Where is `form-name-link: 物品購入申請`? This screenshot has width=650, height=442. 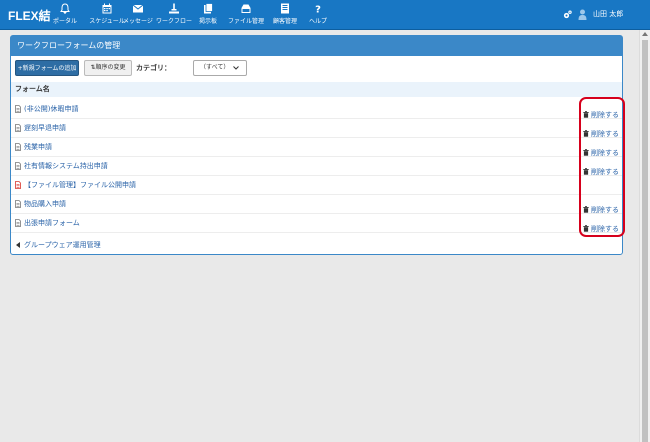 form-name-link: 物品購入申請 is located at coordinates (45, 204).